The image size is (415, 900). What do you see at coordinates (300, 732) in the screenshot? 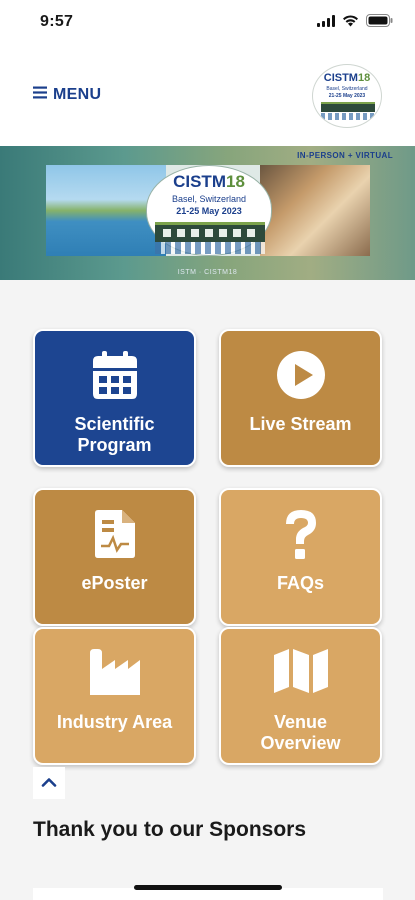
I see `tile-label: Venue Overview` at bounding box center [300, 732].